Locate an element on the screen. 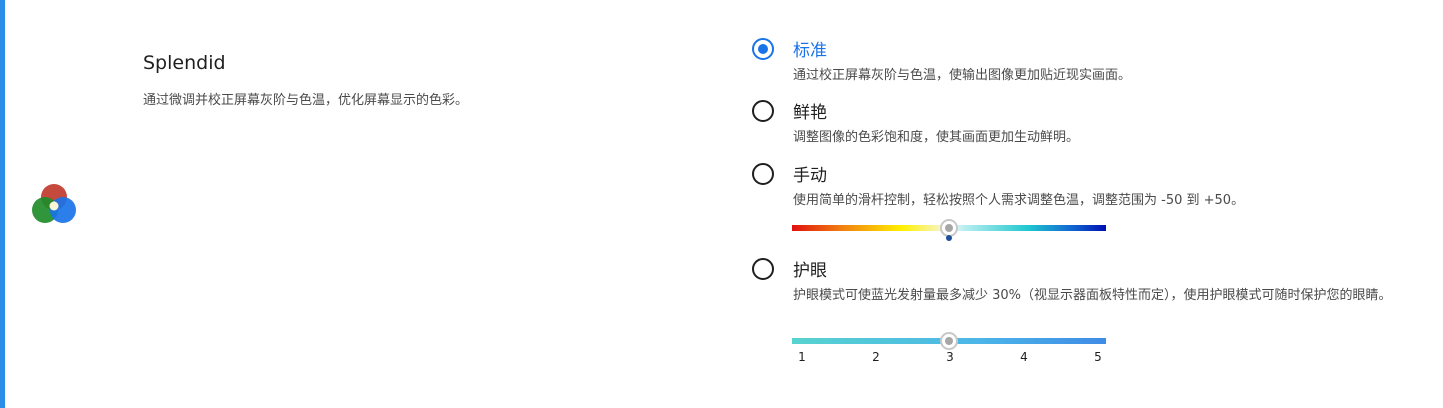  section-description: 通过微调并校正屏幕灰阶与色温，优化屏幕显示的色彩。 is located at coordinates (306, 100).